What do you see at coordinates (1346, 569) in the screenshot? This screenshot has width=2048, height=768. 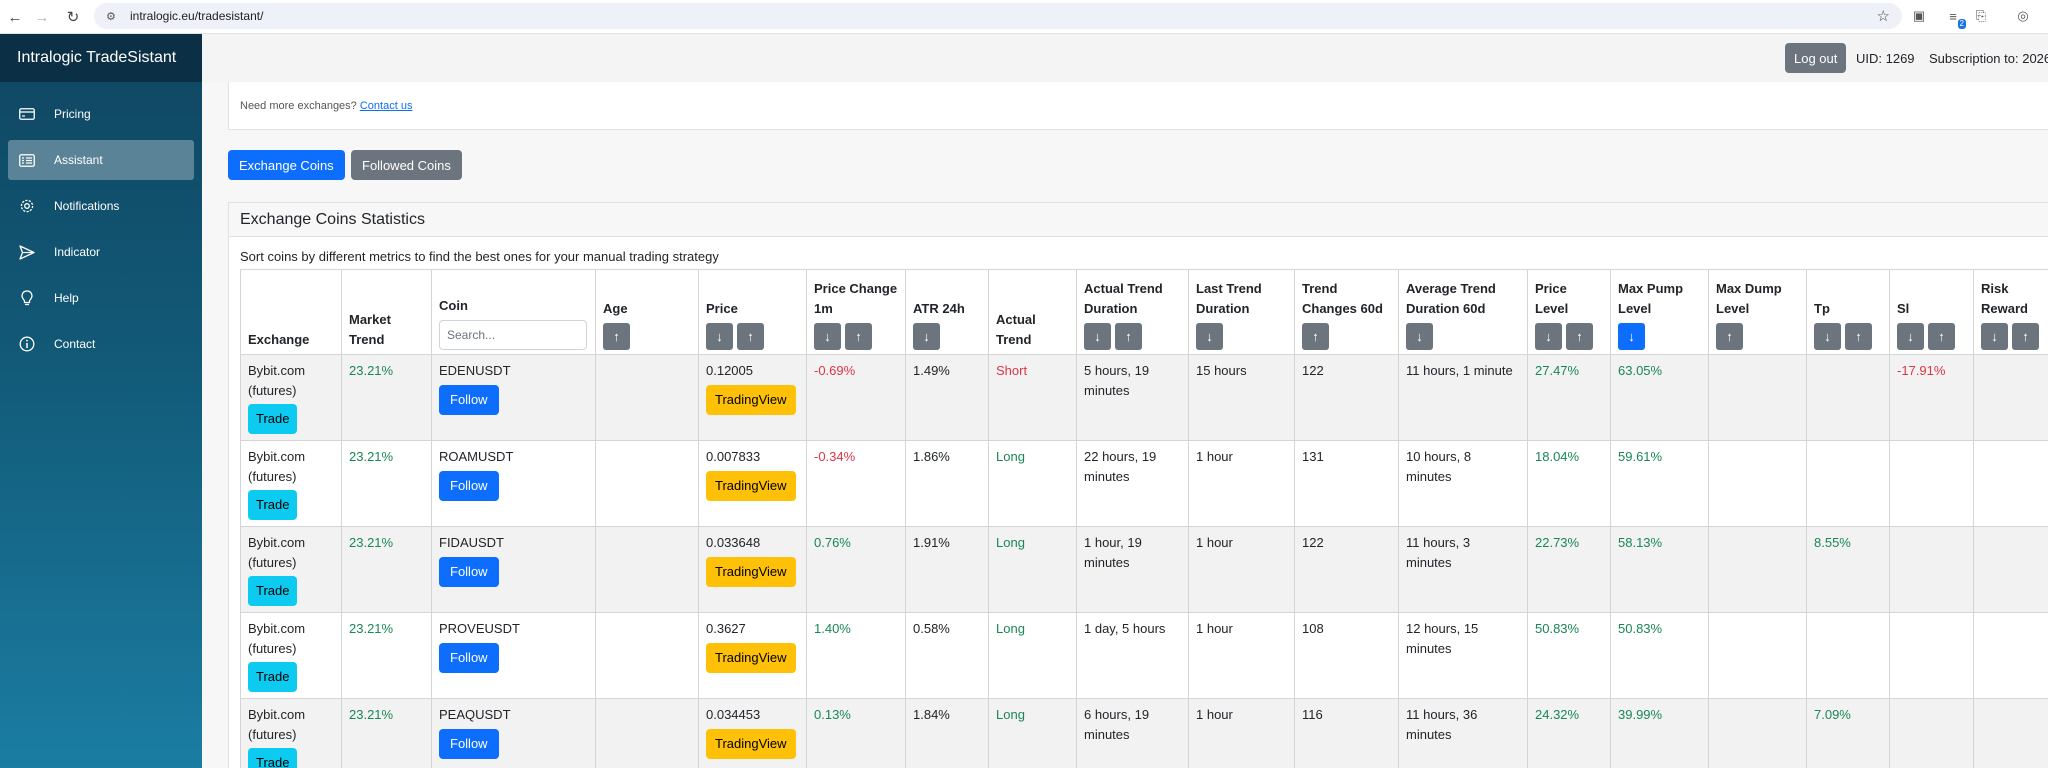 I see `cell-trend-changes: 122` at bounding box center [1346, 569].